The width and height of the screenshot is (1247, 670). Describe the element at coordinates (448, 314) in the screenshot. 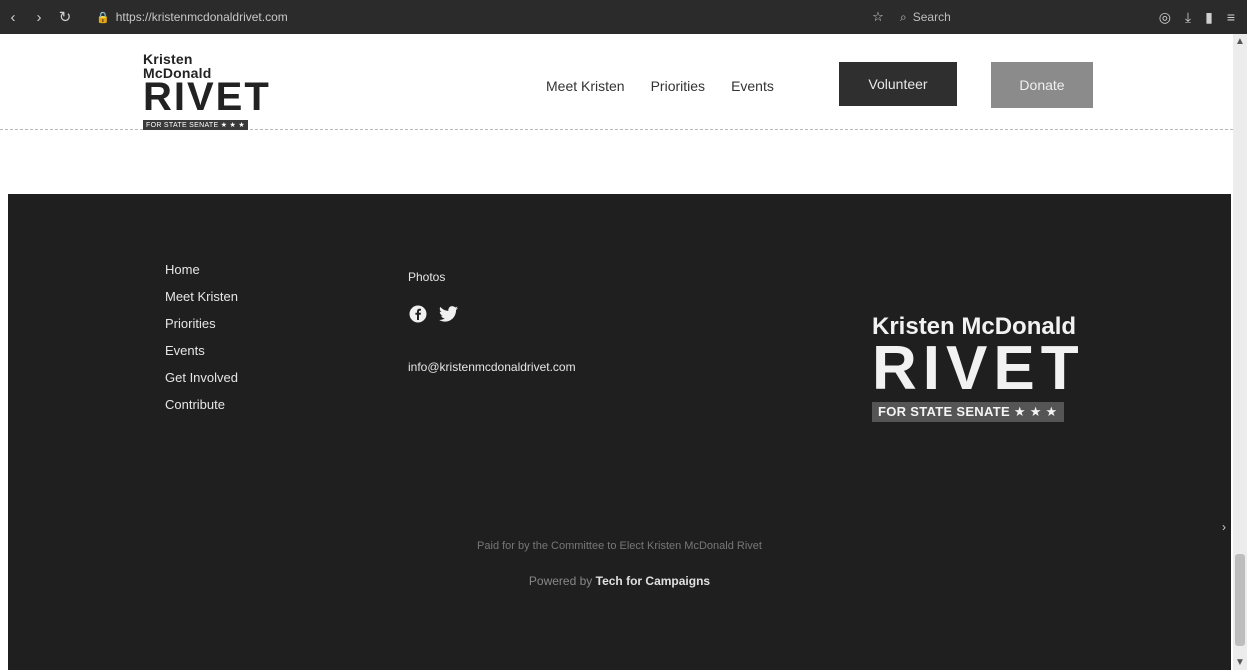

I see `twitter-icon` at that location.